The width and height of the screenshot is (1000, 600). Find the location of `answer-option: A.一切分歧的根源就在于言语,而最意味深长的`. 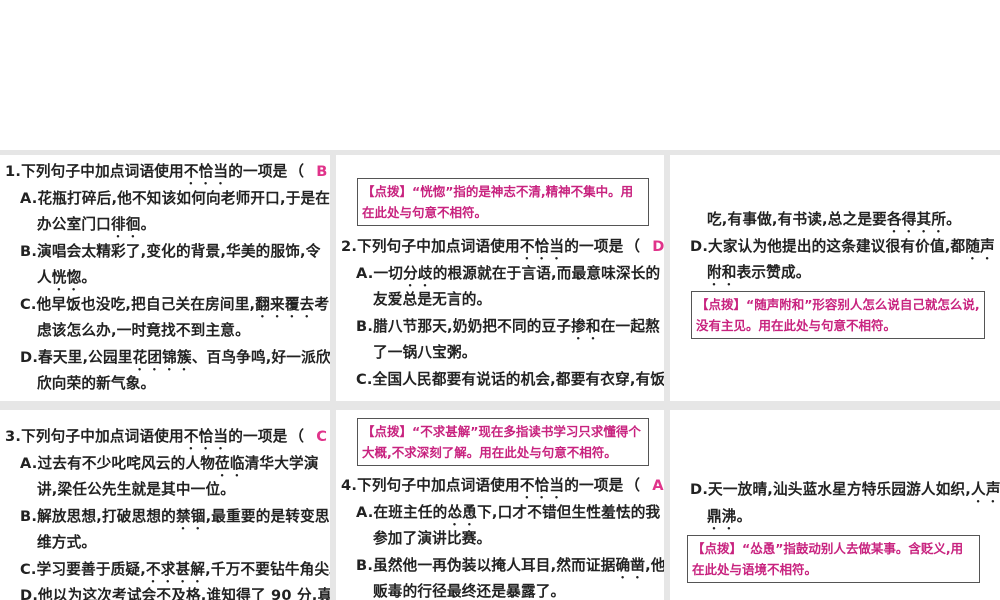

answer-option: A.一切分歧的根源就在于言语,而最意味深长的 is located at coordinates (500, 274).